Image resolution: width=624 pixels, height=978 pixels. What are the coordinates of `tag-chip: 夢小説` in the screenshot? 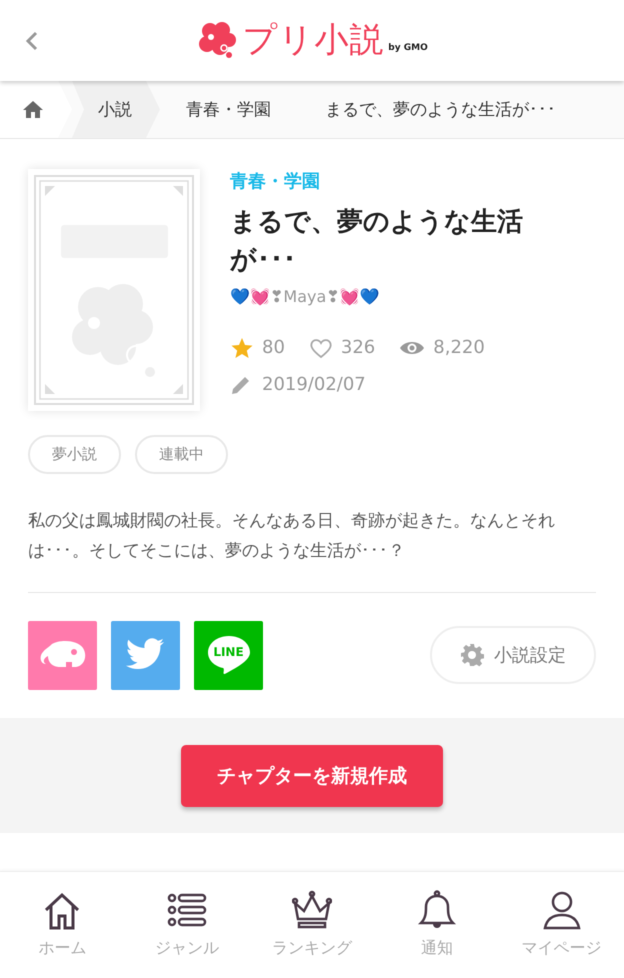 It's located at (74, 454).